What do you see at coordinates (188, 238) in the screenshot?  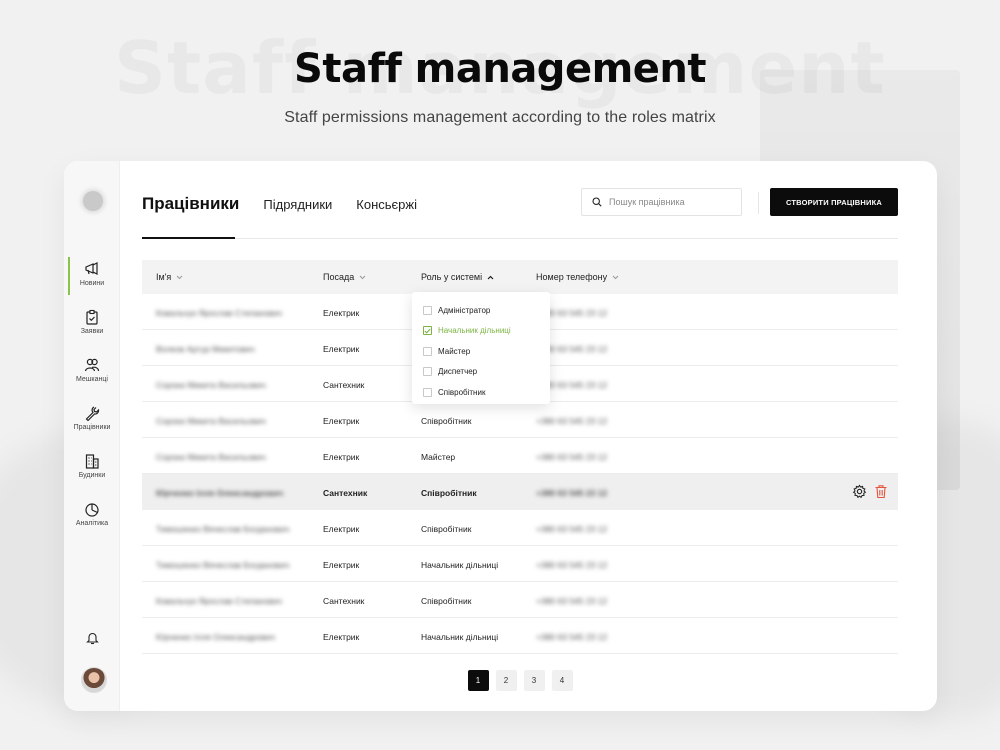 I see `active-tab-indicator` at bounding box center [188, 238].